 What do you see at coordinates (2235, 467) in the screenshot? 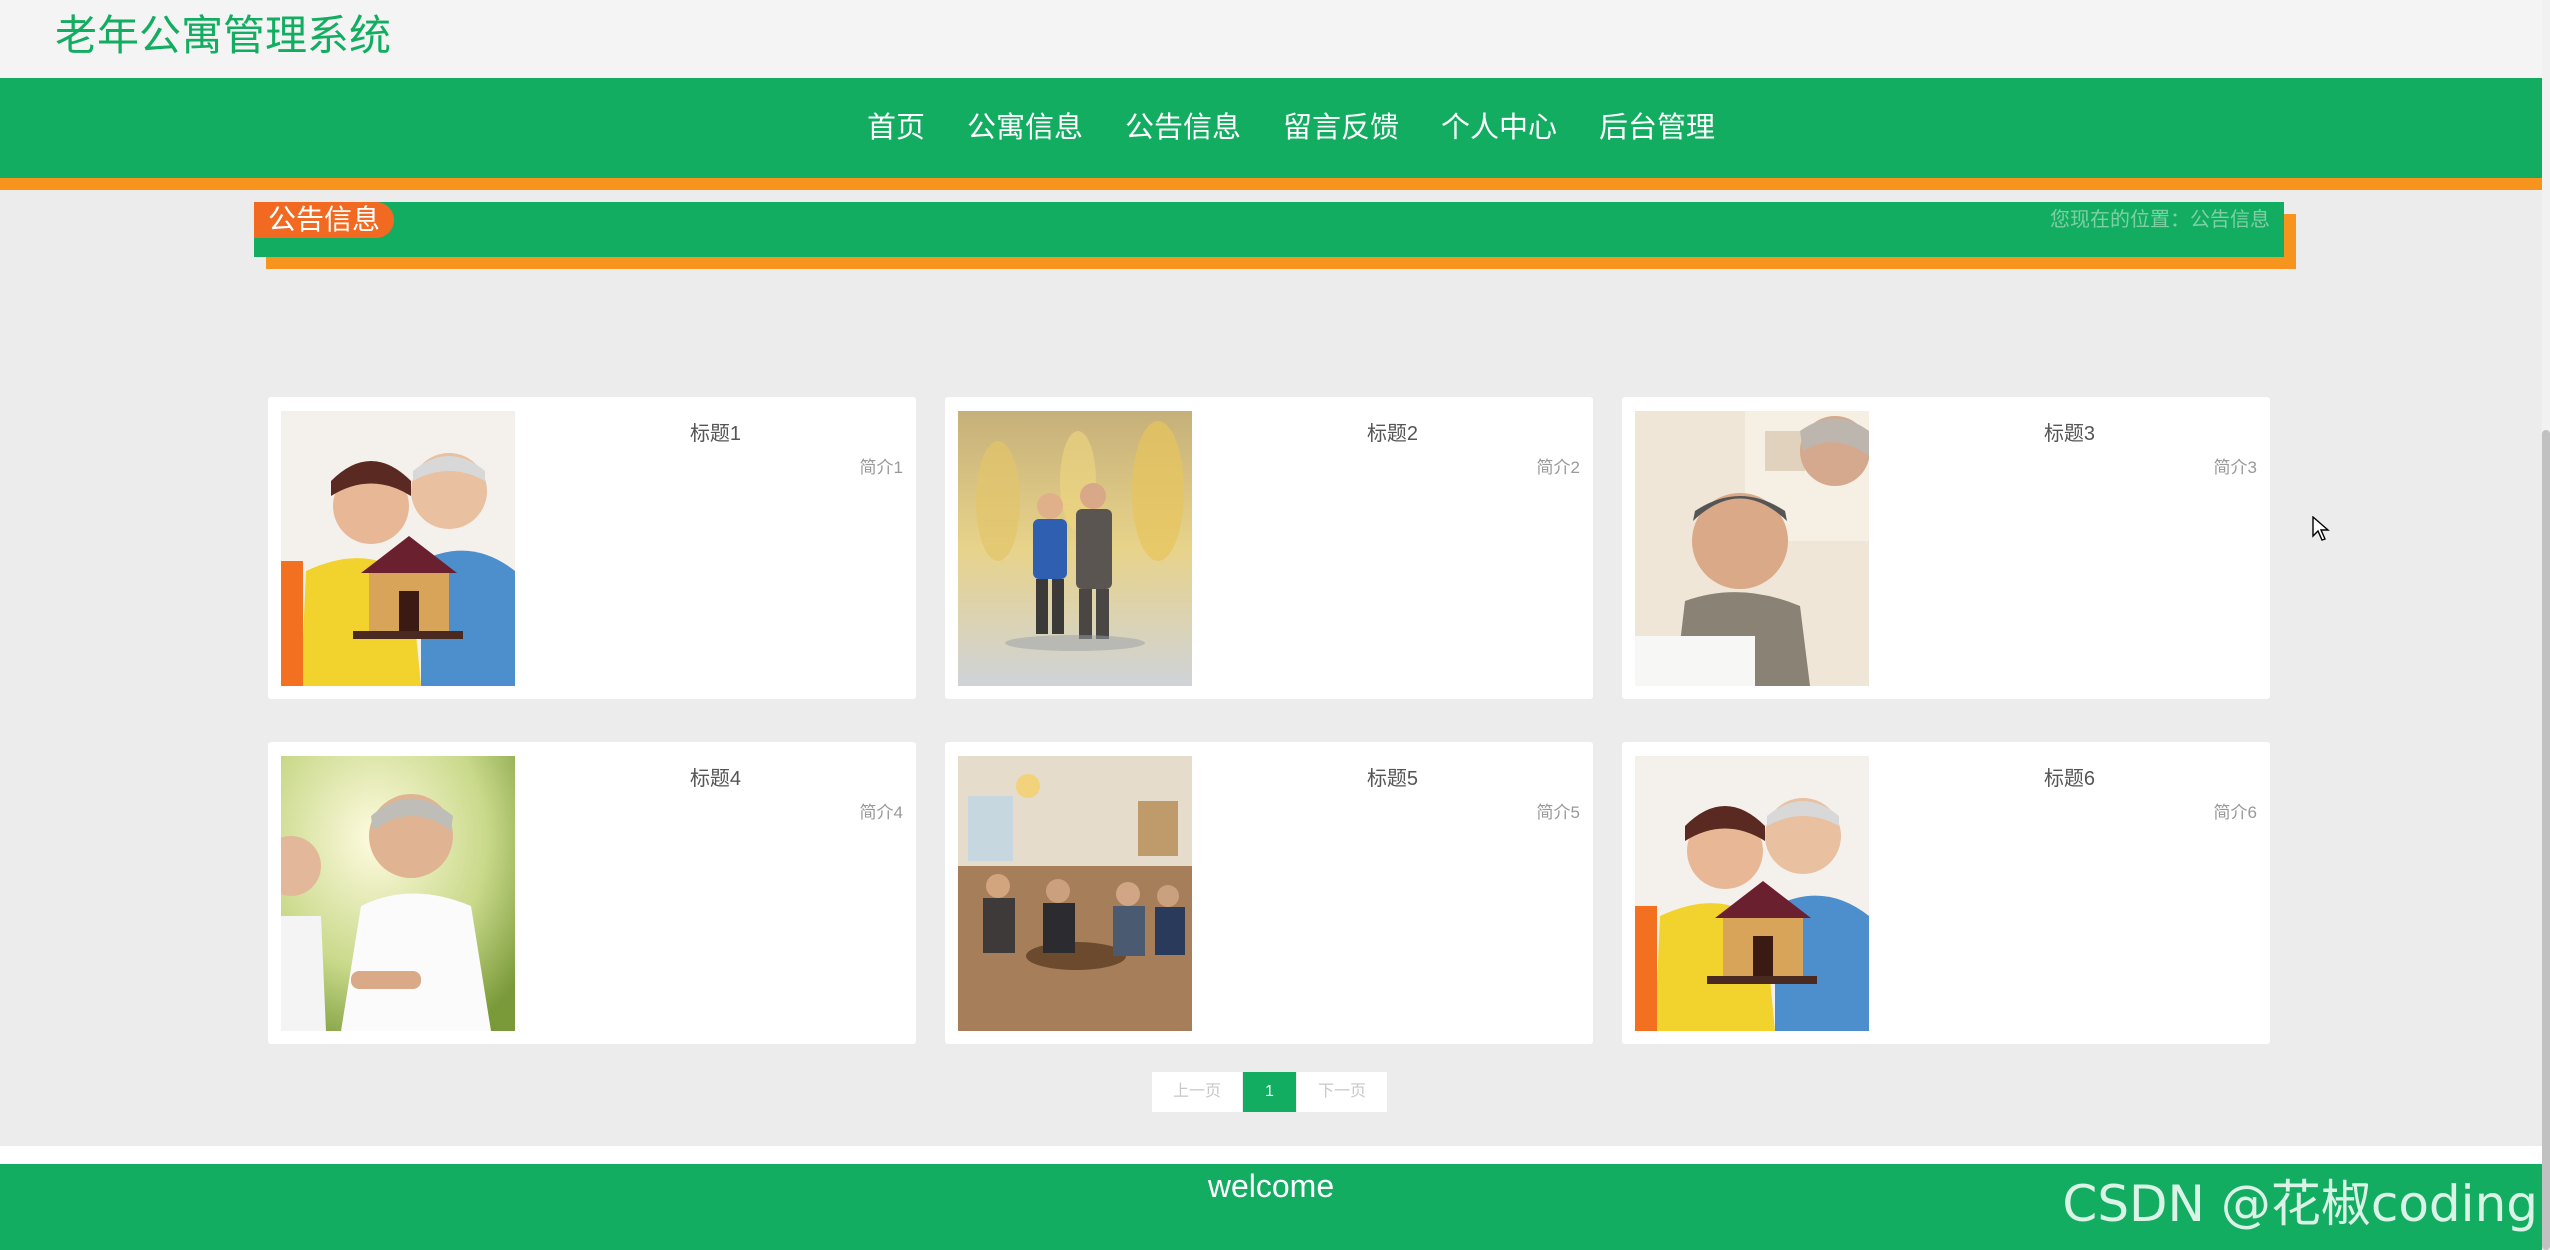
I see `notice-summary: 简介3` at bounding box center [2235, 467].